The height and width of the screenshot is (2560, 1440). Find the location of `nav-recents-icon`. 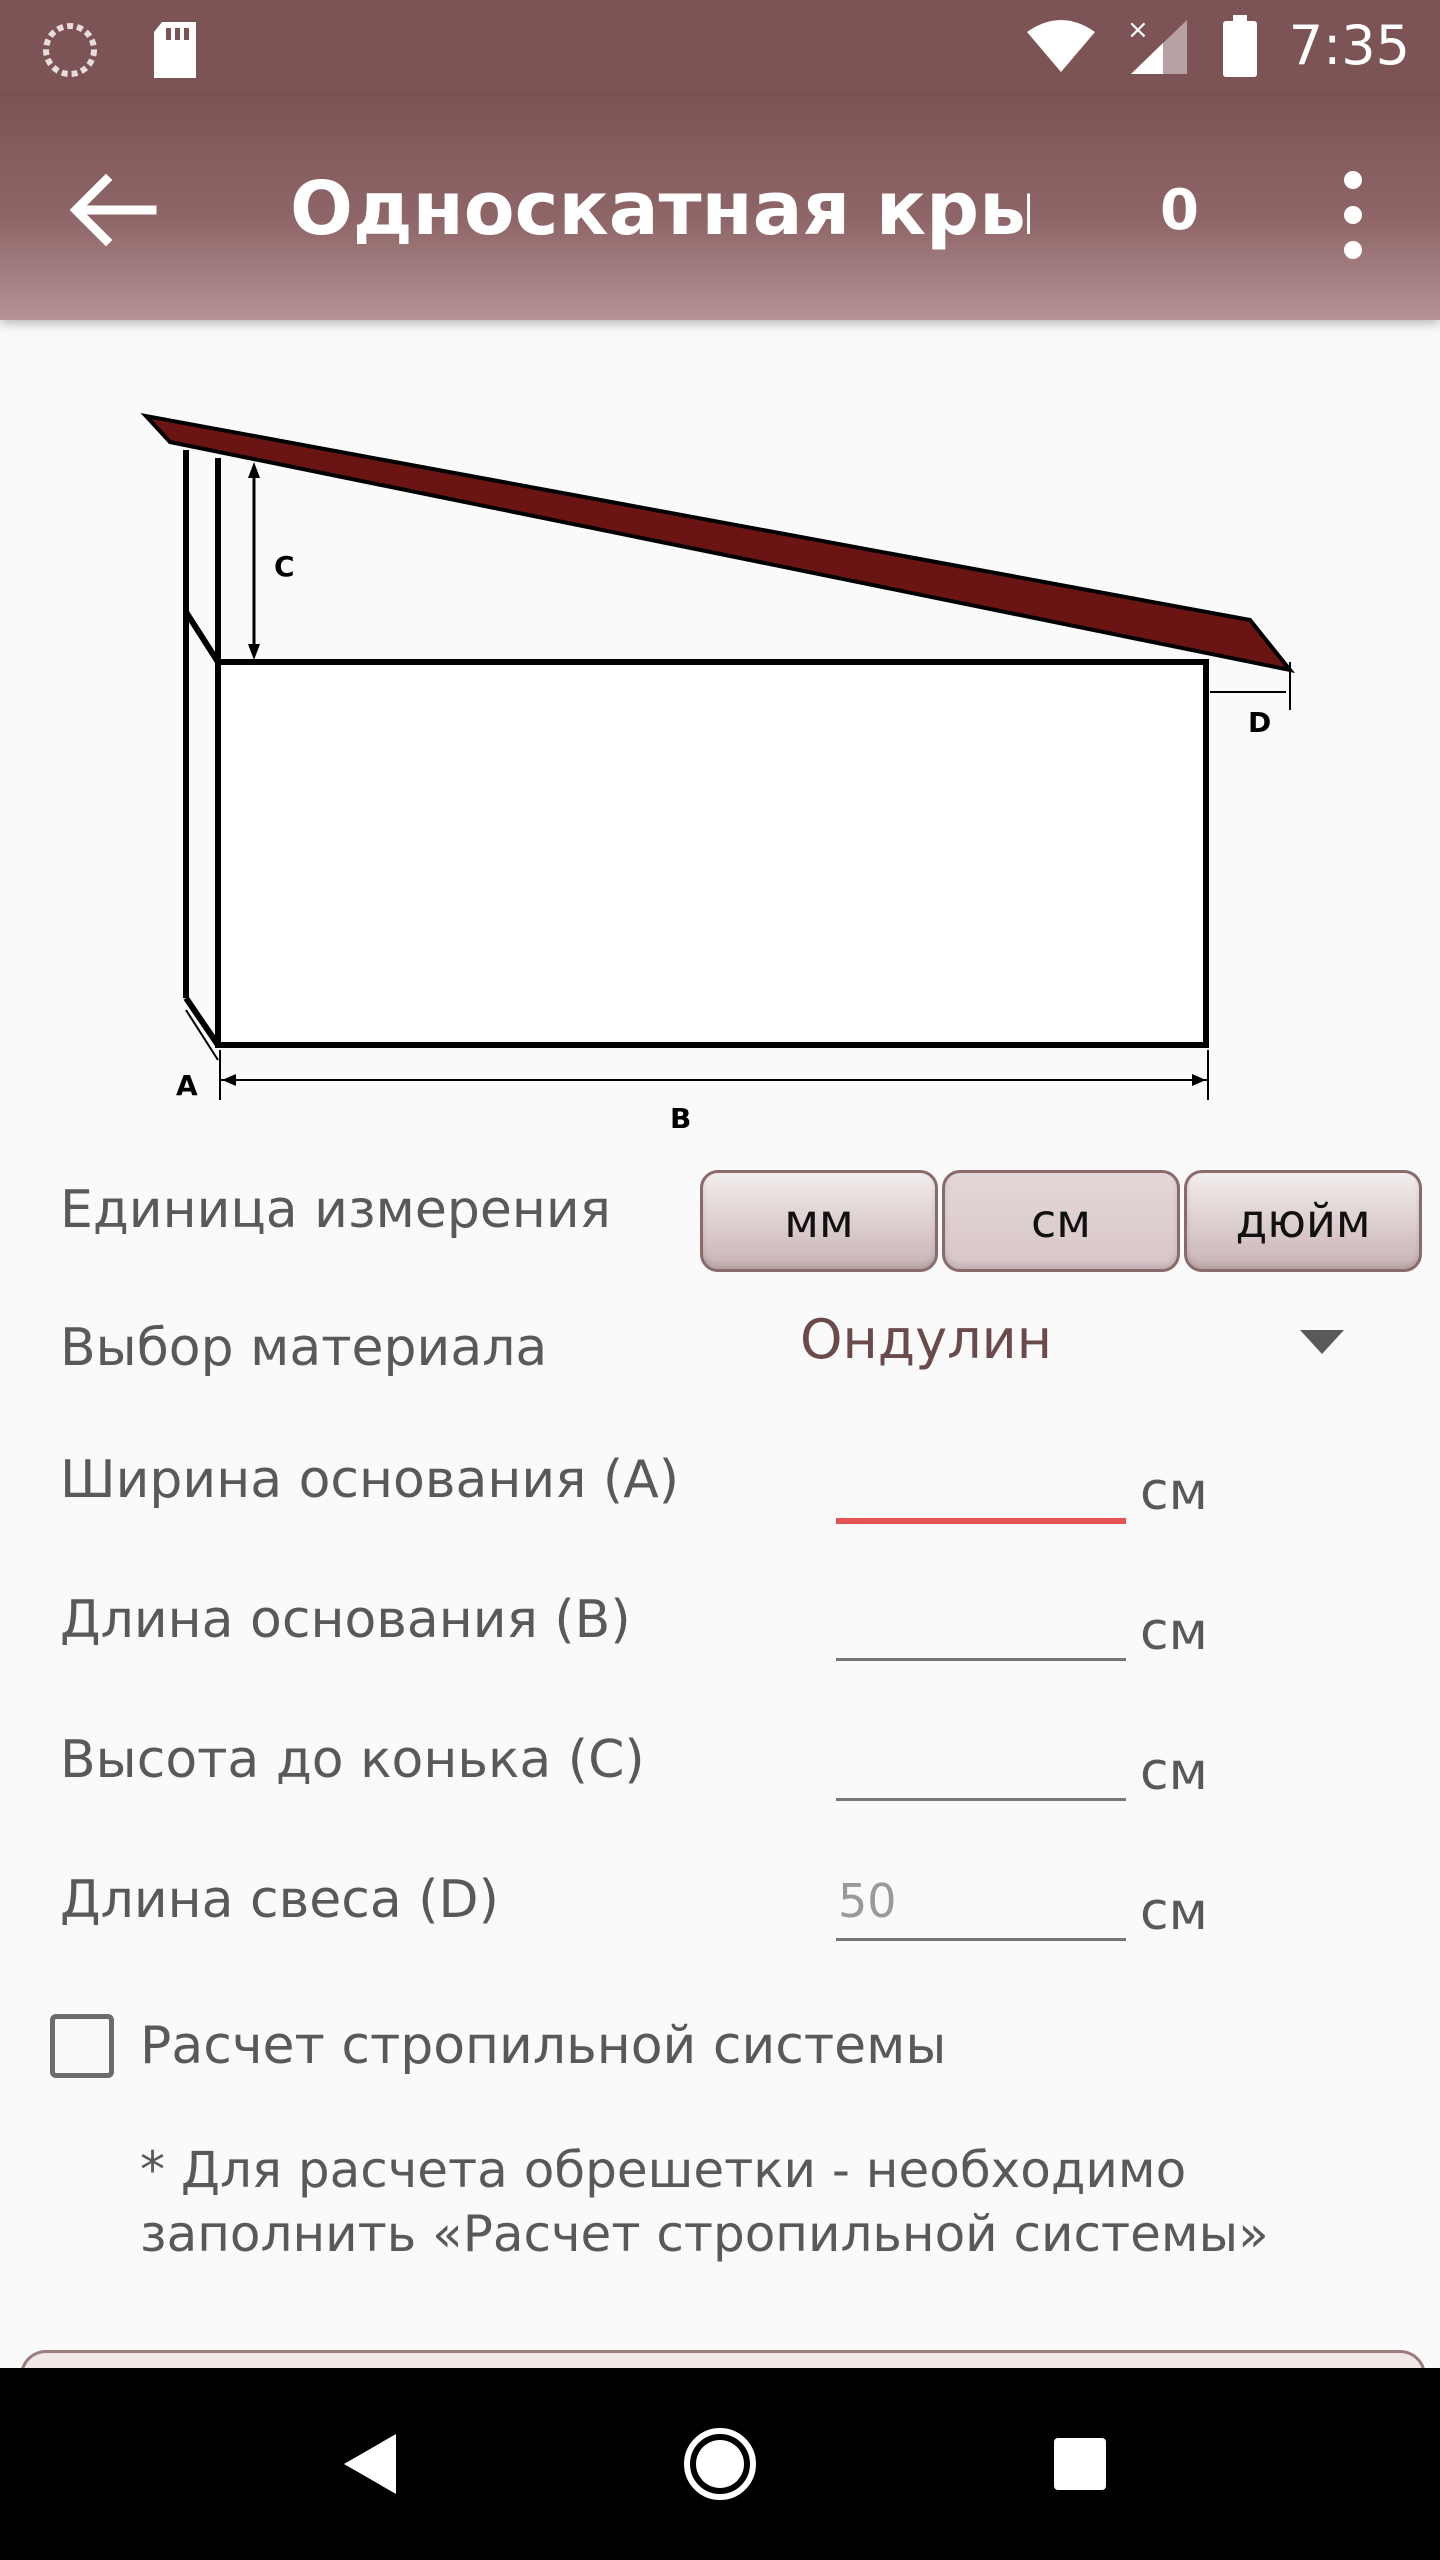

nav-recents-icon is located at coordinates (1080, 2464).